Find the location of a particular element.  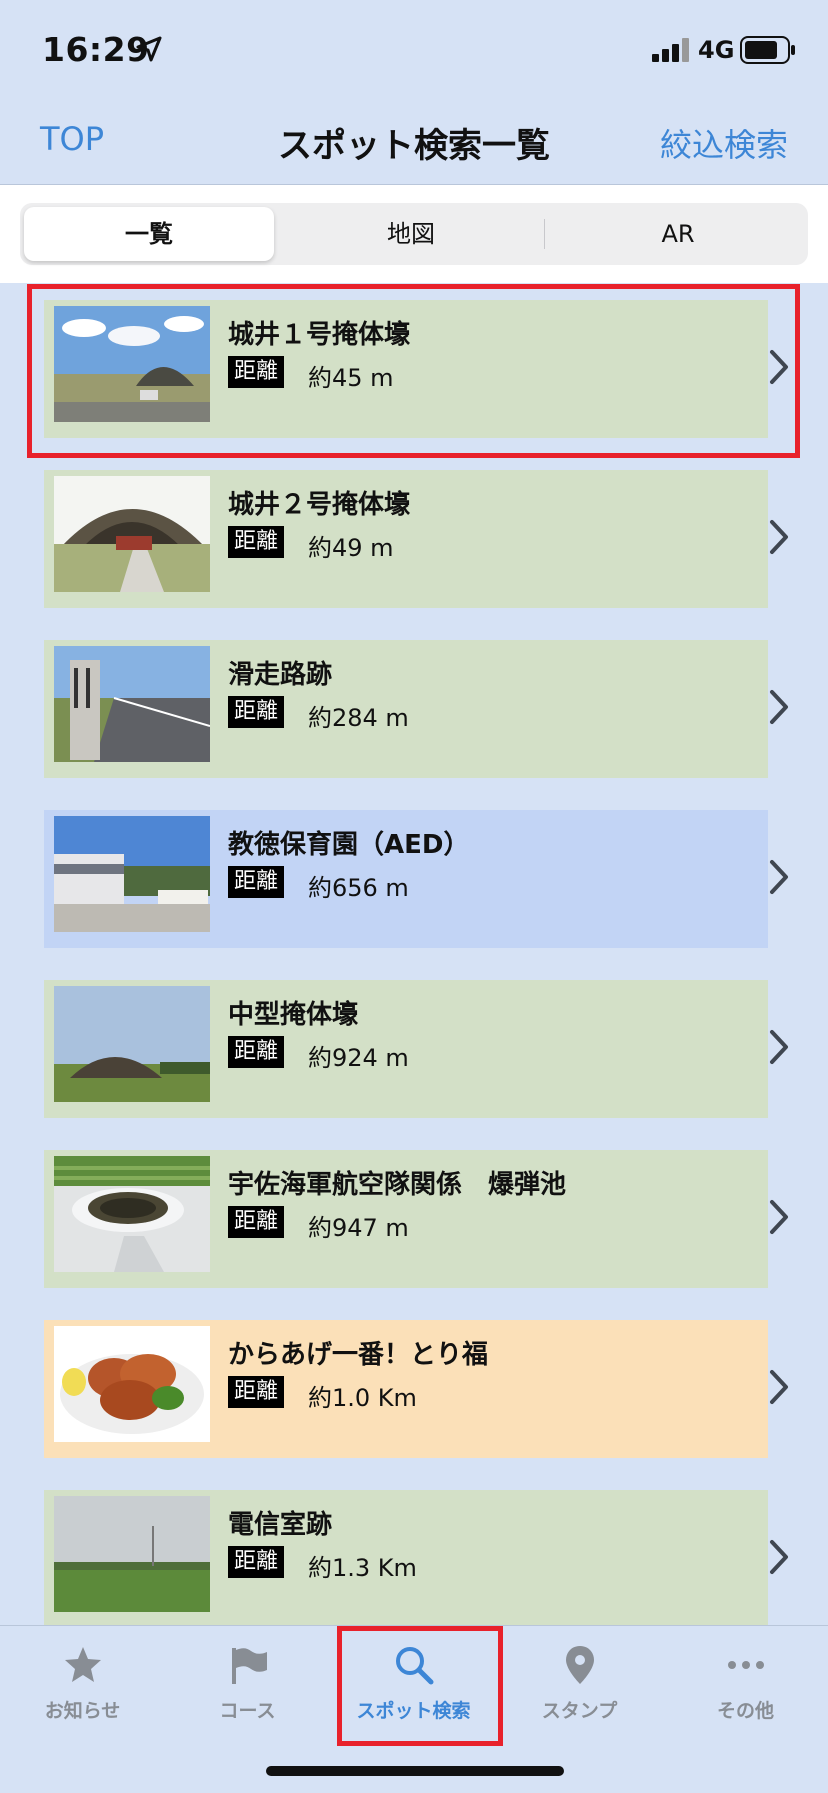

status-time: 16:29 is located at coordinates (96, 49).